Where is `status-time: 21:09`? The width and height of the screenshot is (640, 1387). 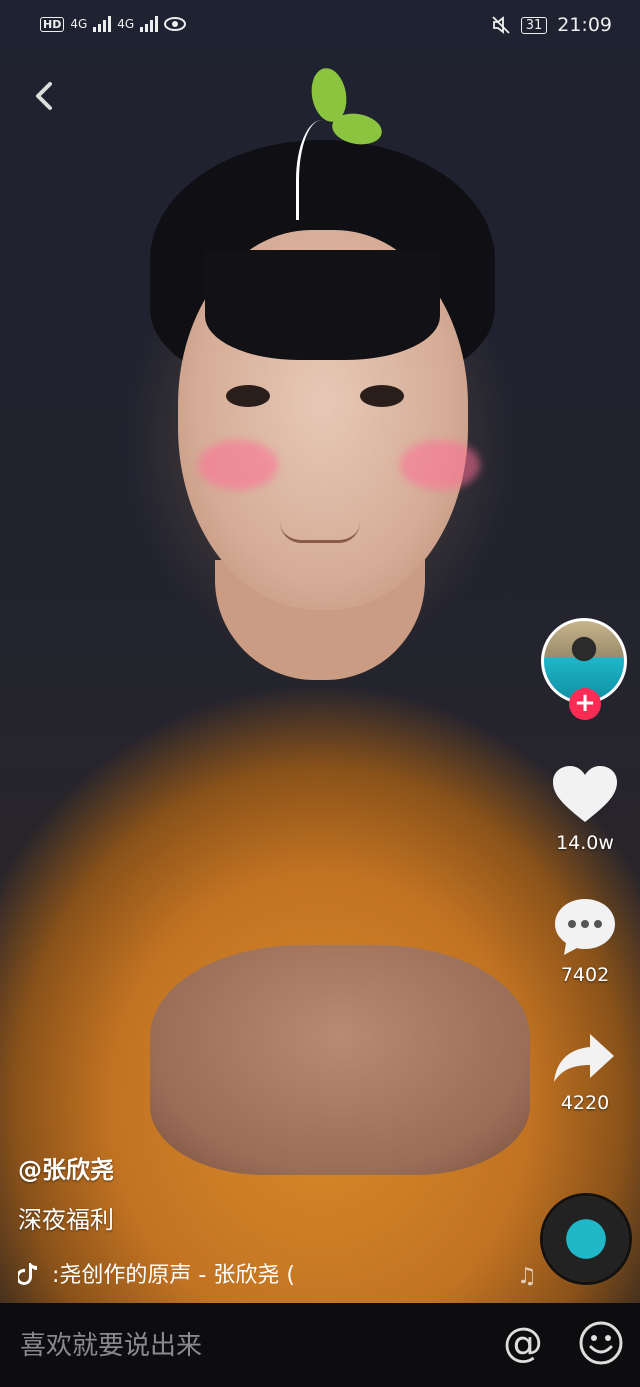 status-time: 21:09 is located at coordinates (584, 25).